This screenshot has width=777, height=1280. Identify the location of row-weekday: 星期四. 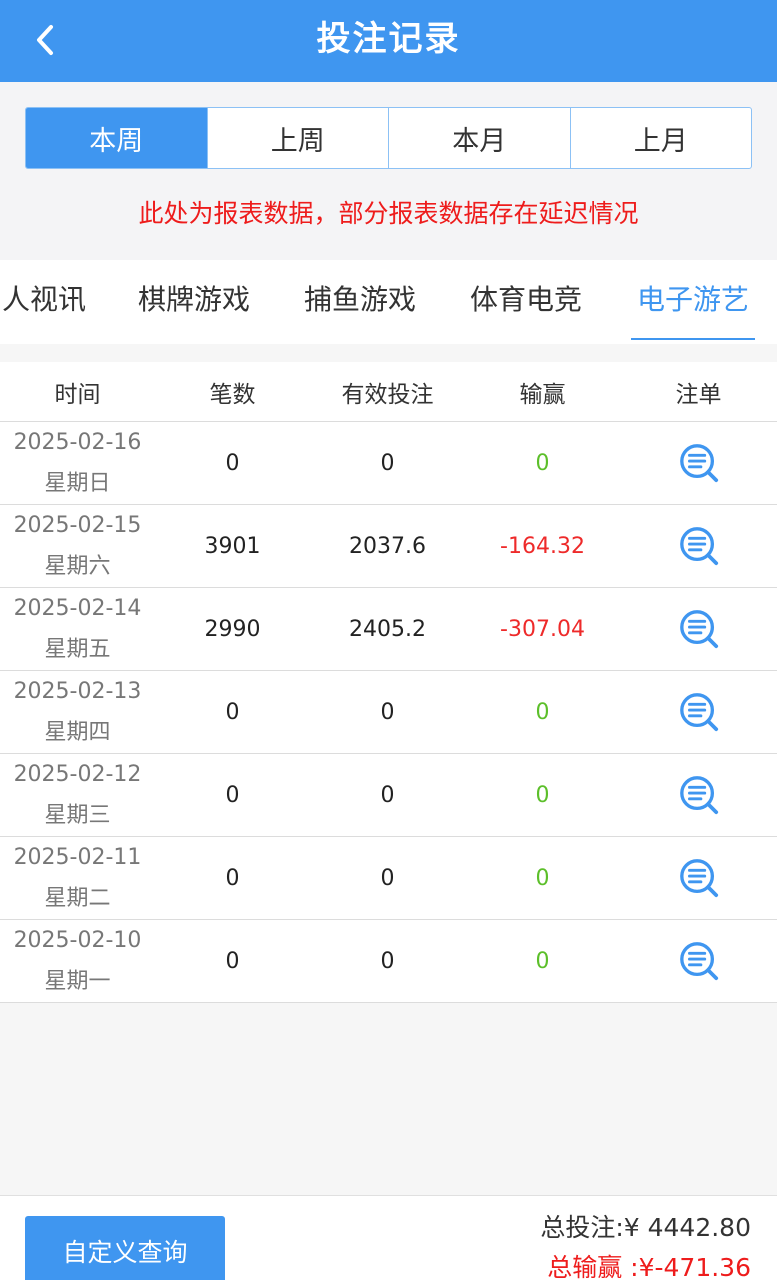
(77, 732).